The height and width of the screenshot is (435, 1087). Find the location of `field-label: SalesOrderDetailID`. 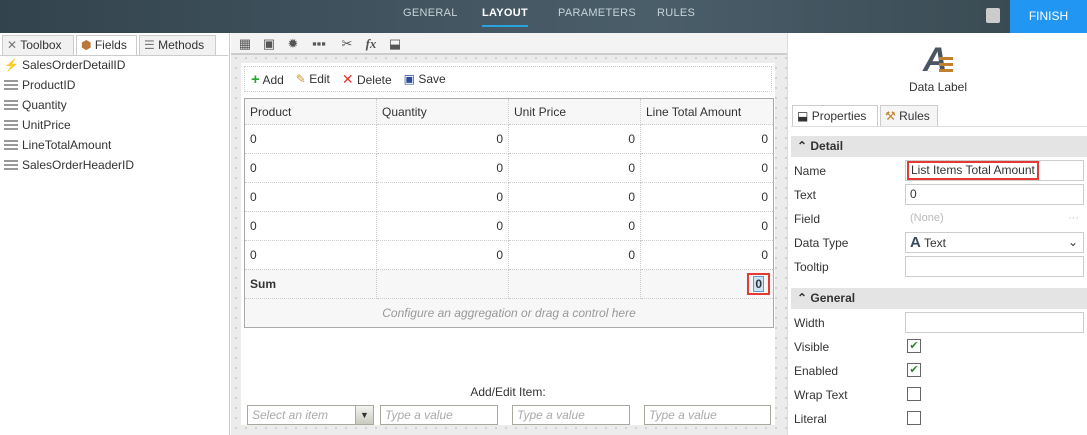

field-label: SalesOrderDetailID is located at coordinates (74, 65).